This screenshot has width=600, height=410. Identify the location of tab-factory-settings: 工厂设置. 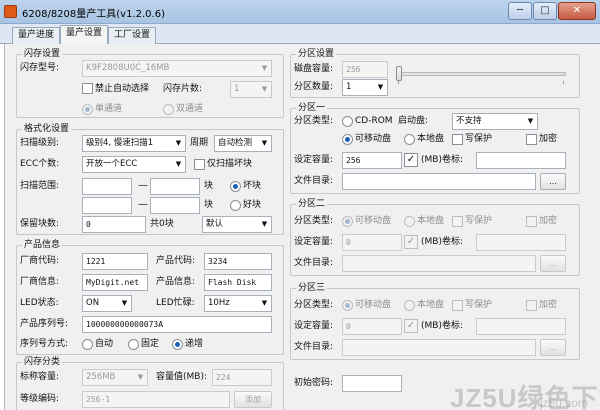
(132, 35).